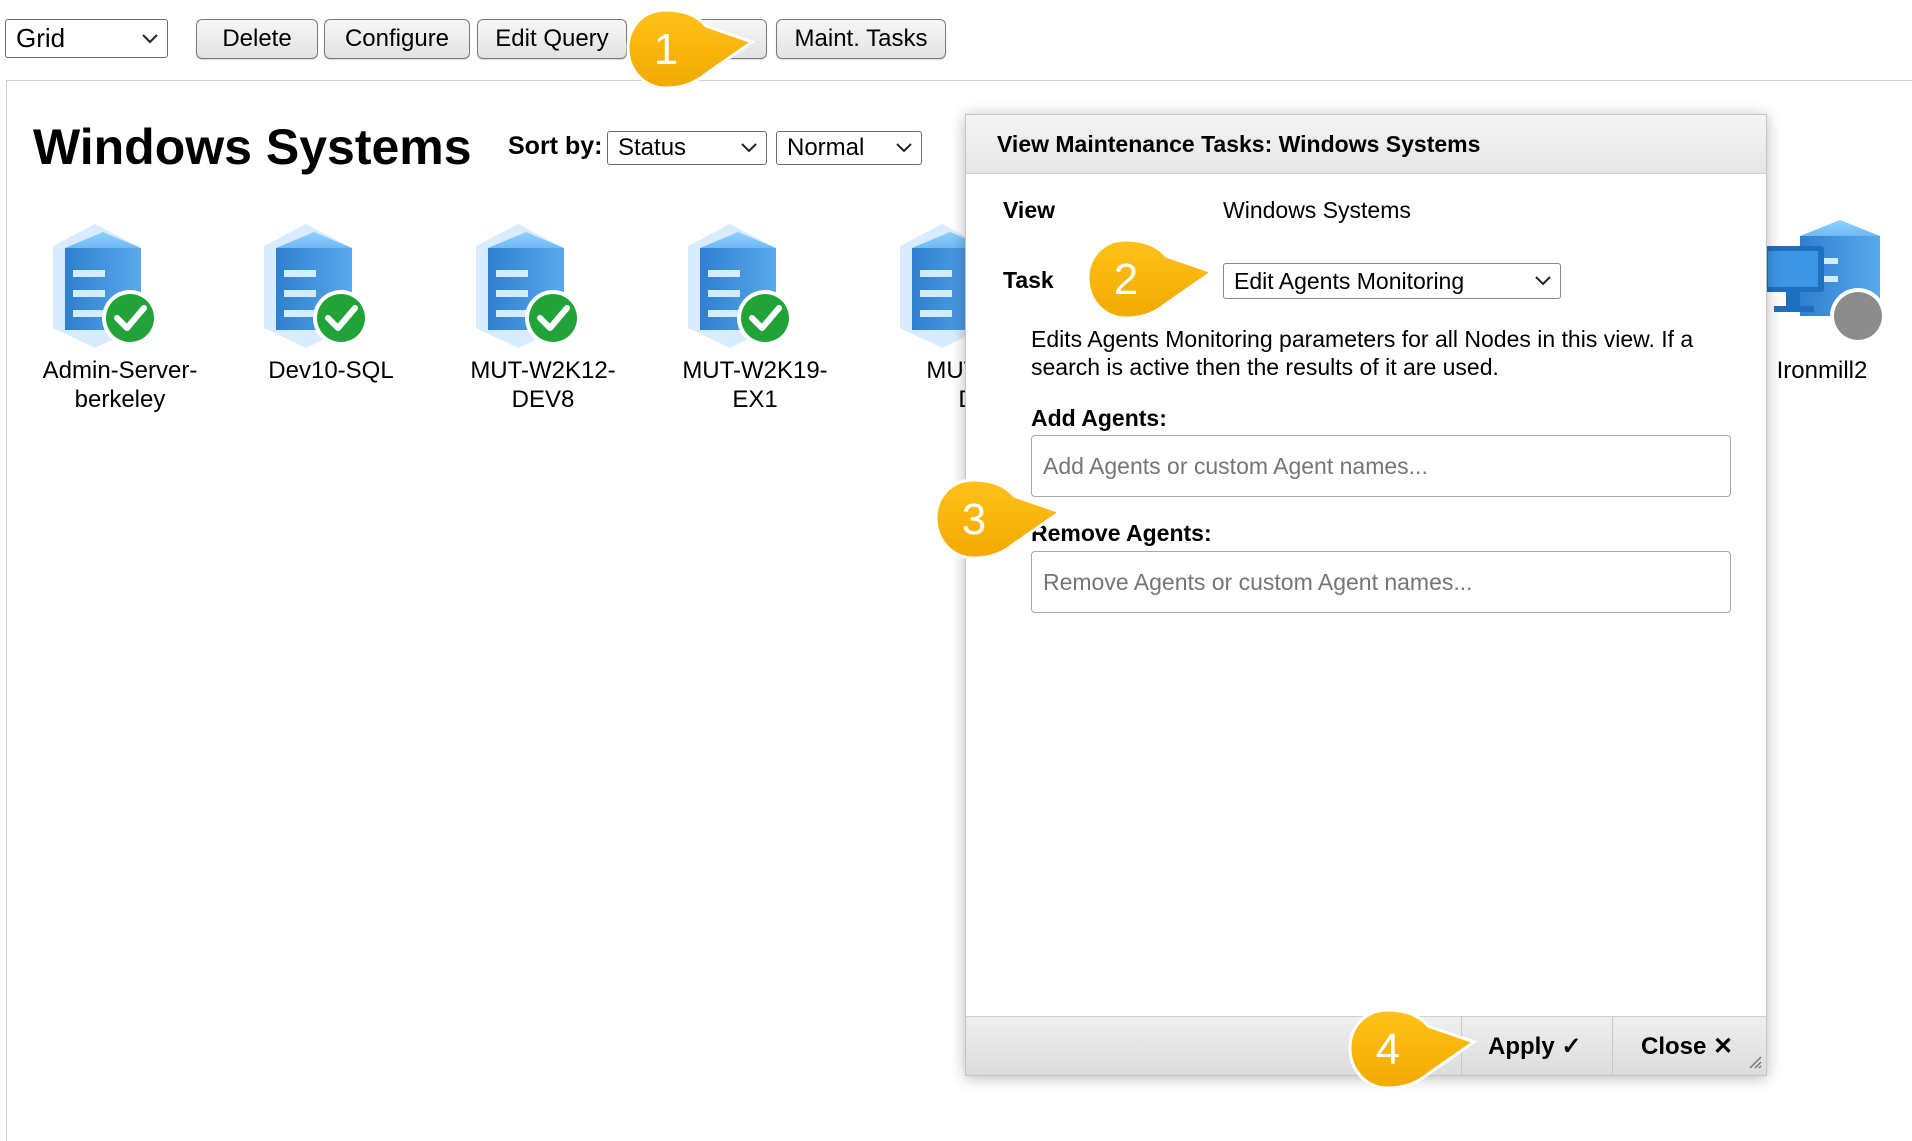 Image resolution: width=1912 pixels, height=1141 pixels. I want to click on add-agents-field, so click(1381, 466).